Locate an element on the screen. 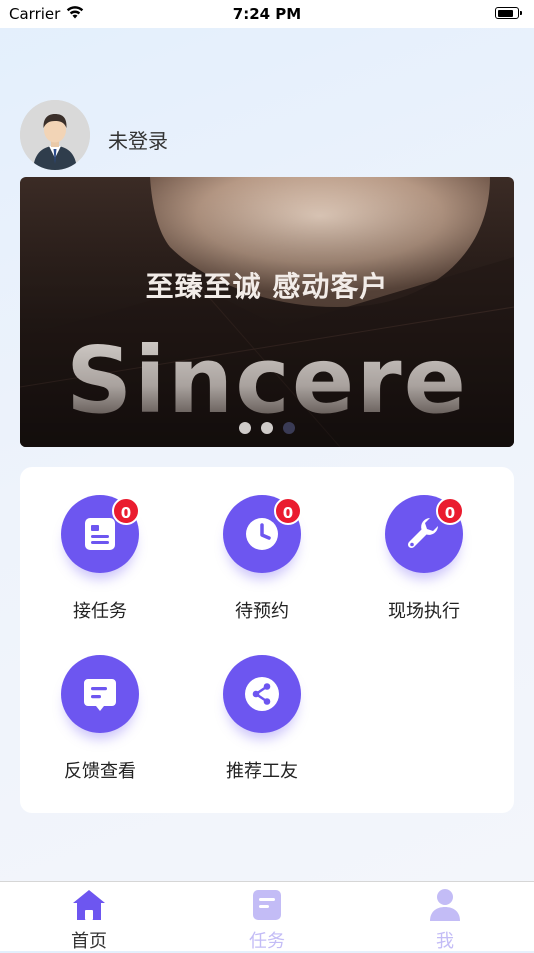 The width and height of the screenshot is (534, 953). tab-home: 首页 is located at coordinates (89, 917).